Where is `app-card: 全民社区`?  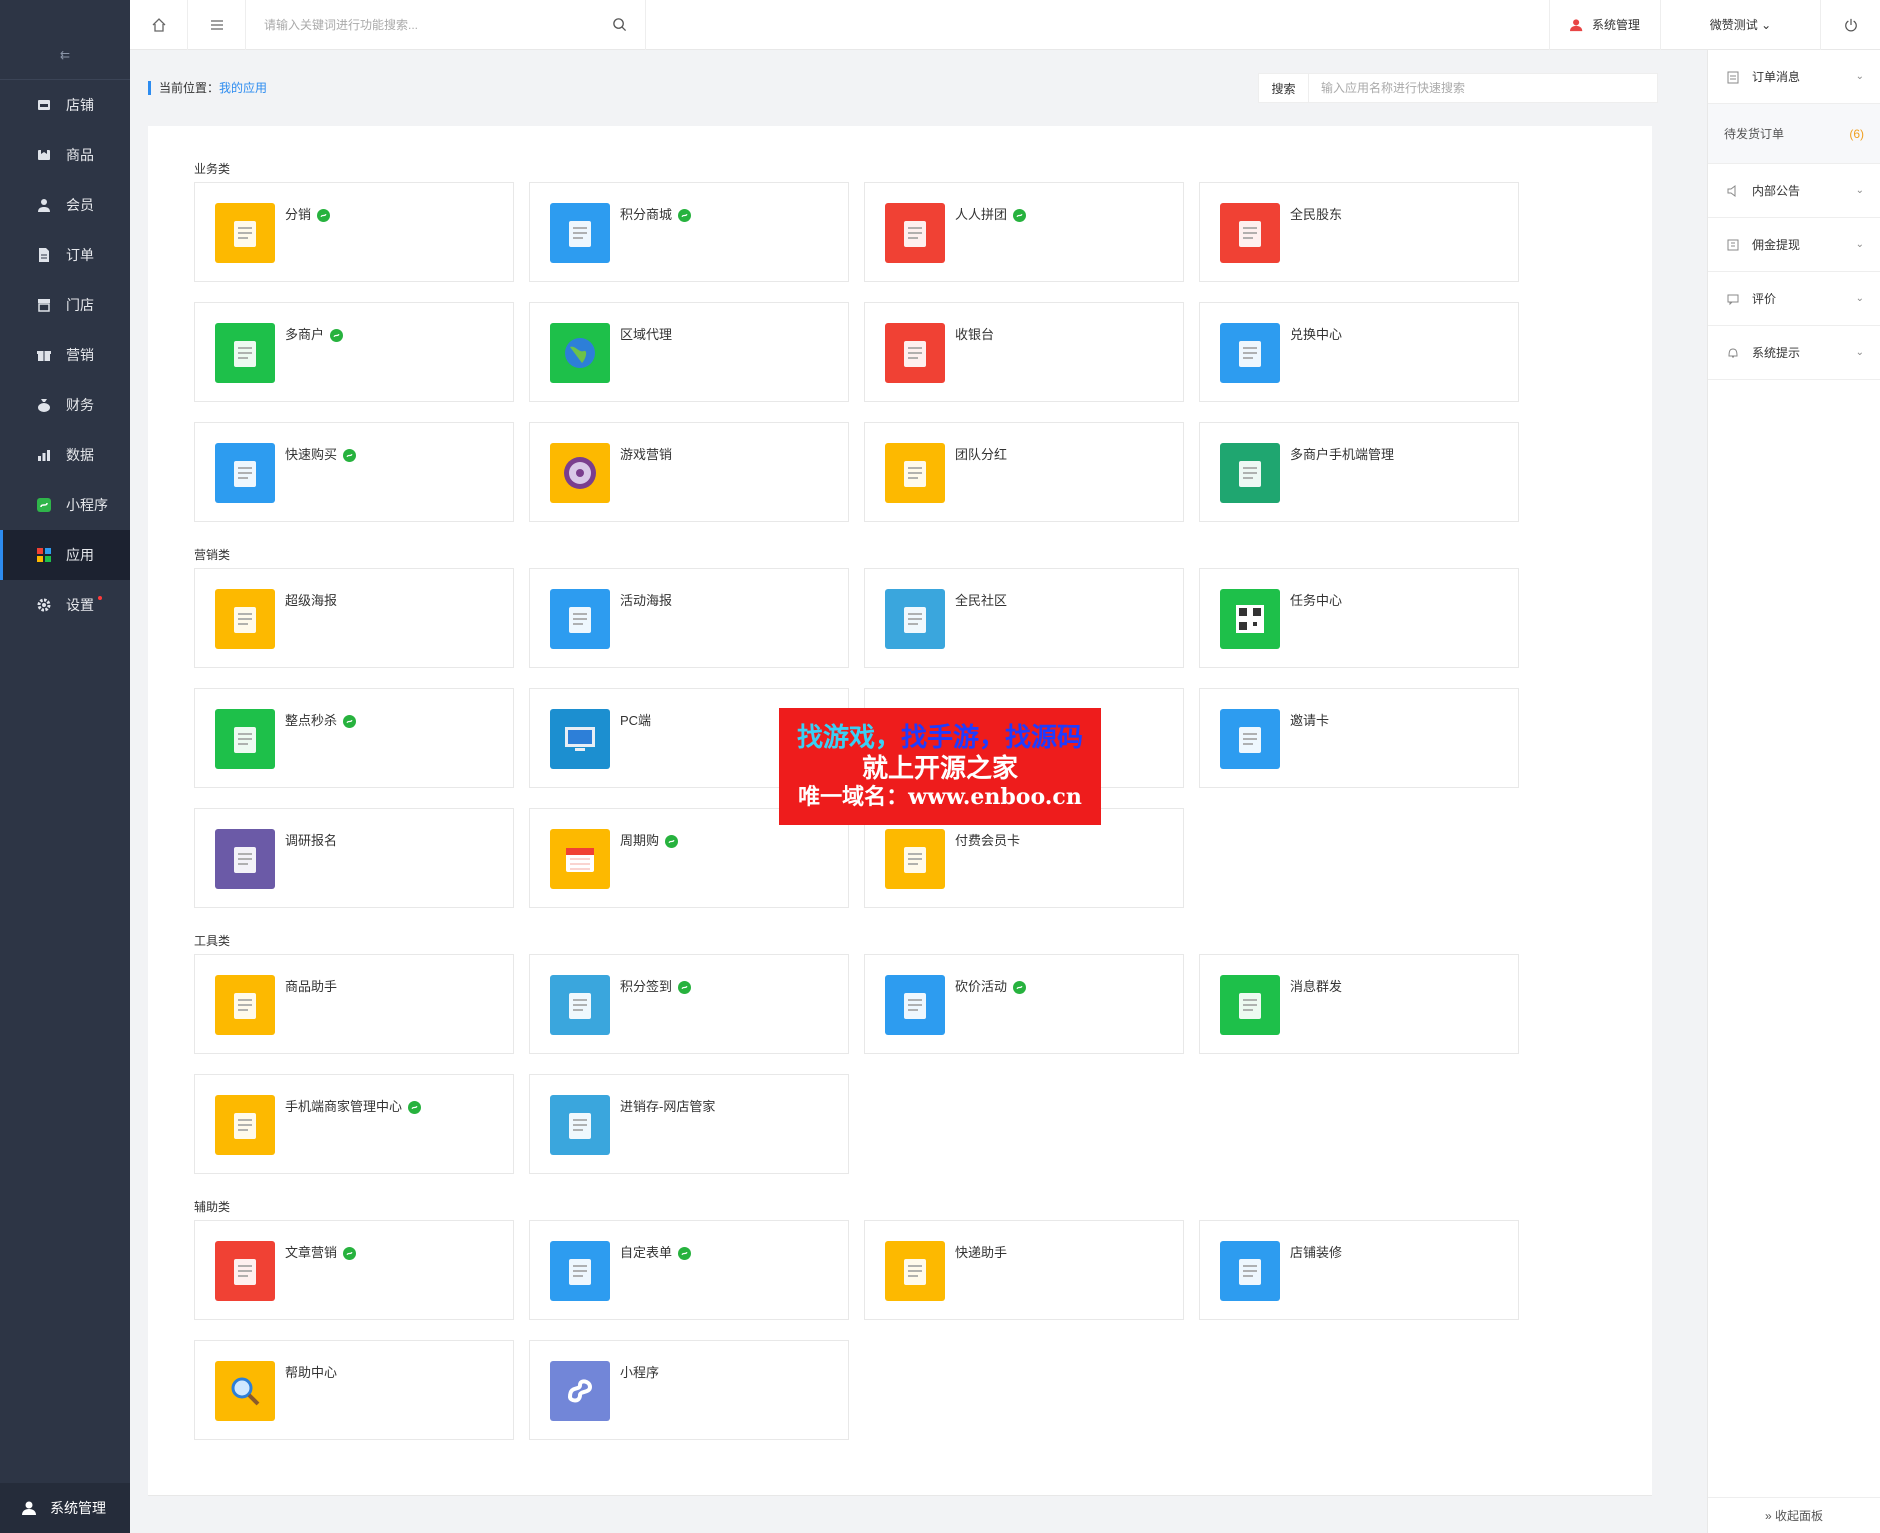 app-card: 全民社区 is located at coordinates (1024, 618).